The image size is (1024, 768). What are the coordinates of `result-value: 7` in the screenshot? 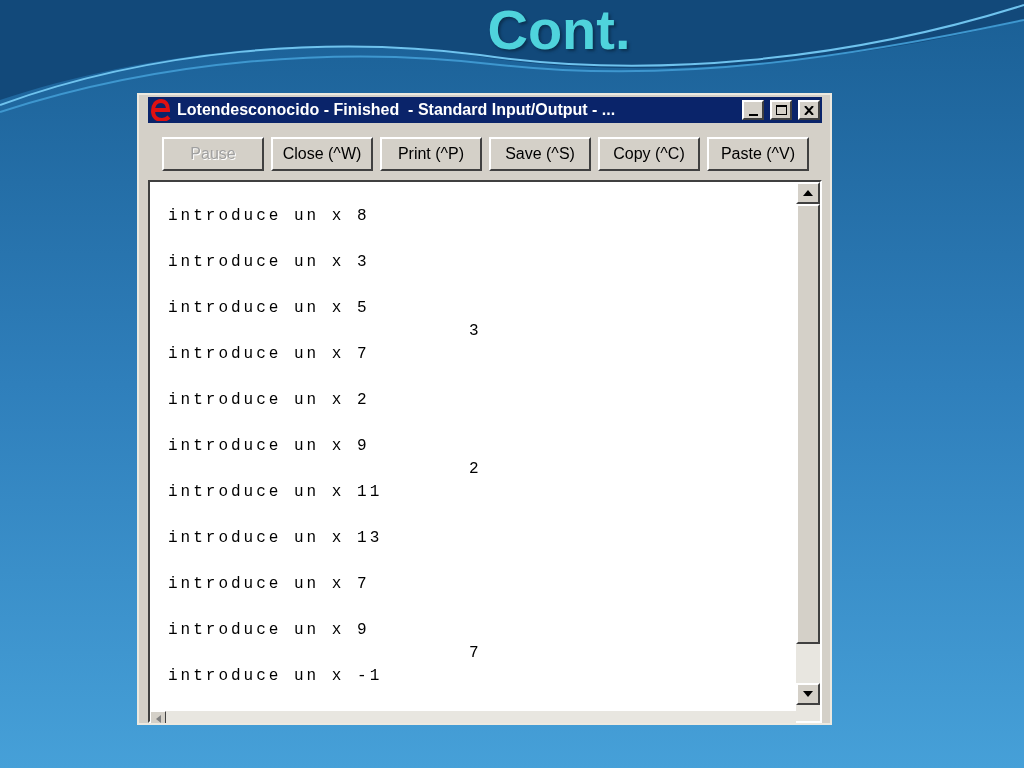 It's located at (475, 653).